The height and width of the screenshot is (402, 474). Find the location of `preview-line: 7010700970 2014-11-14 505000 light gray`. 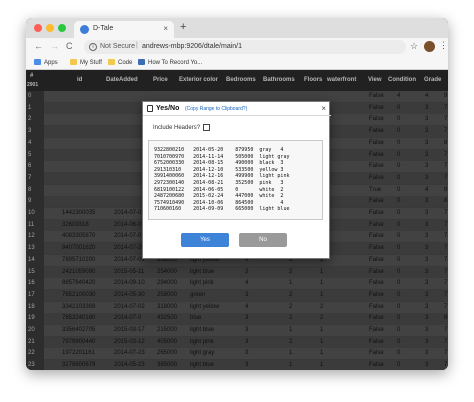

preview-line: 7010700970 2014-11-14 505000 light gray is located at coordinates (222, 156).